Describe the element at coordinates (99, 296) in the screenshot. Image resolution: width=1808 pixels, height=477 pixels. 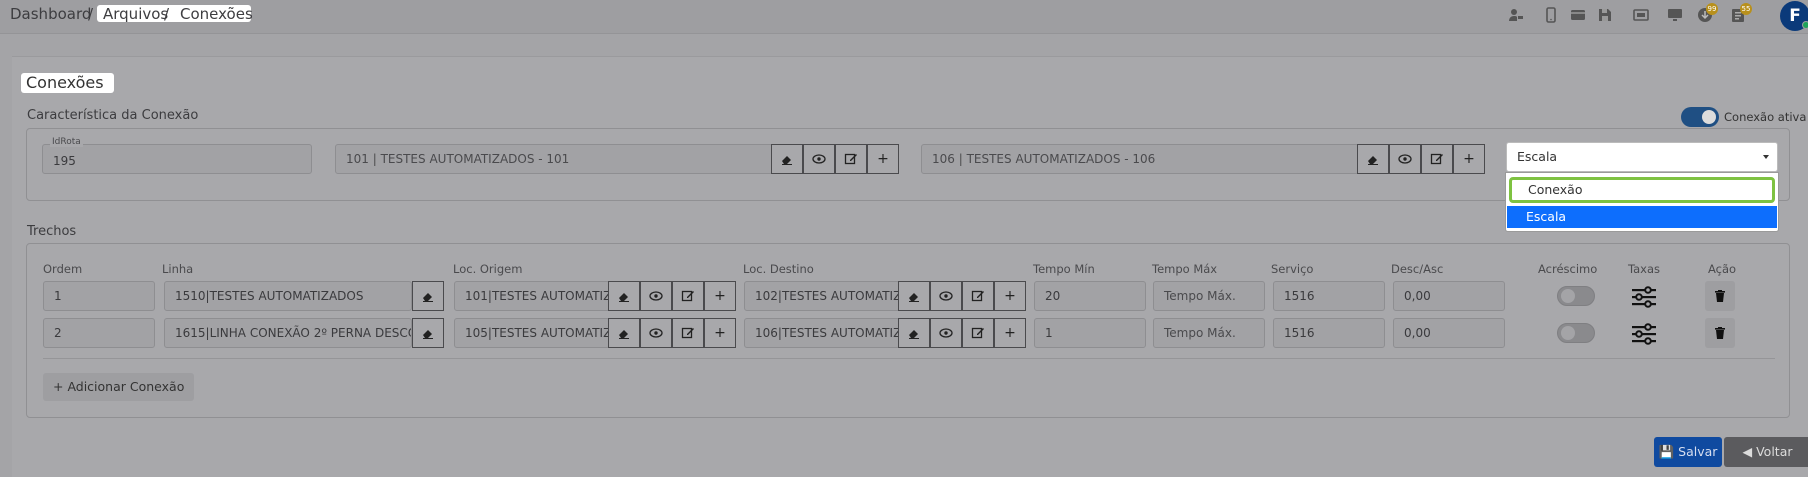
I see `ordem-field: 1` at that location.